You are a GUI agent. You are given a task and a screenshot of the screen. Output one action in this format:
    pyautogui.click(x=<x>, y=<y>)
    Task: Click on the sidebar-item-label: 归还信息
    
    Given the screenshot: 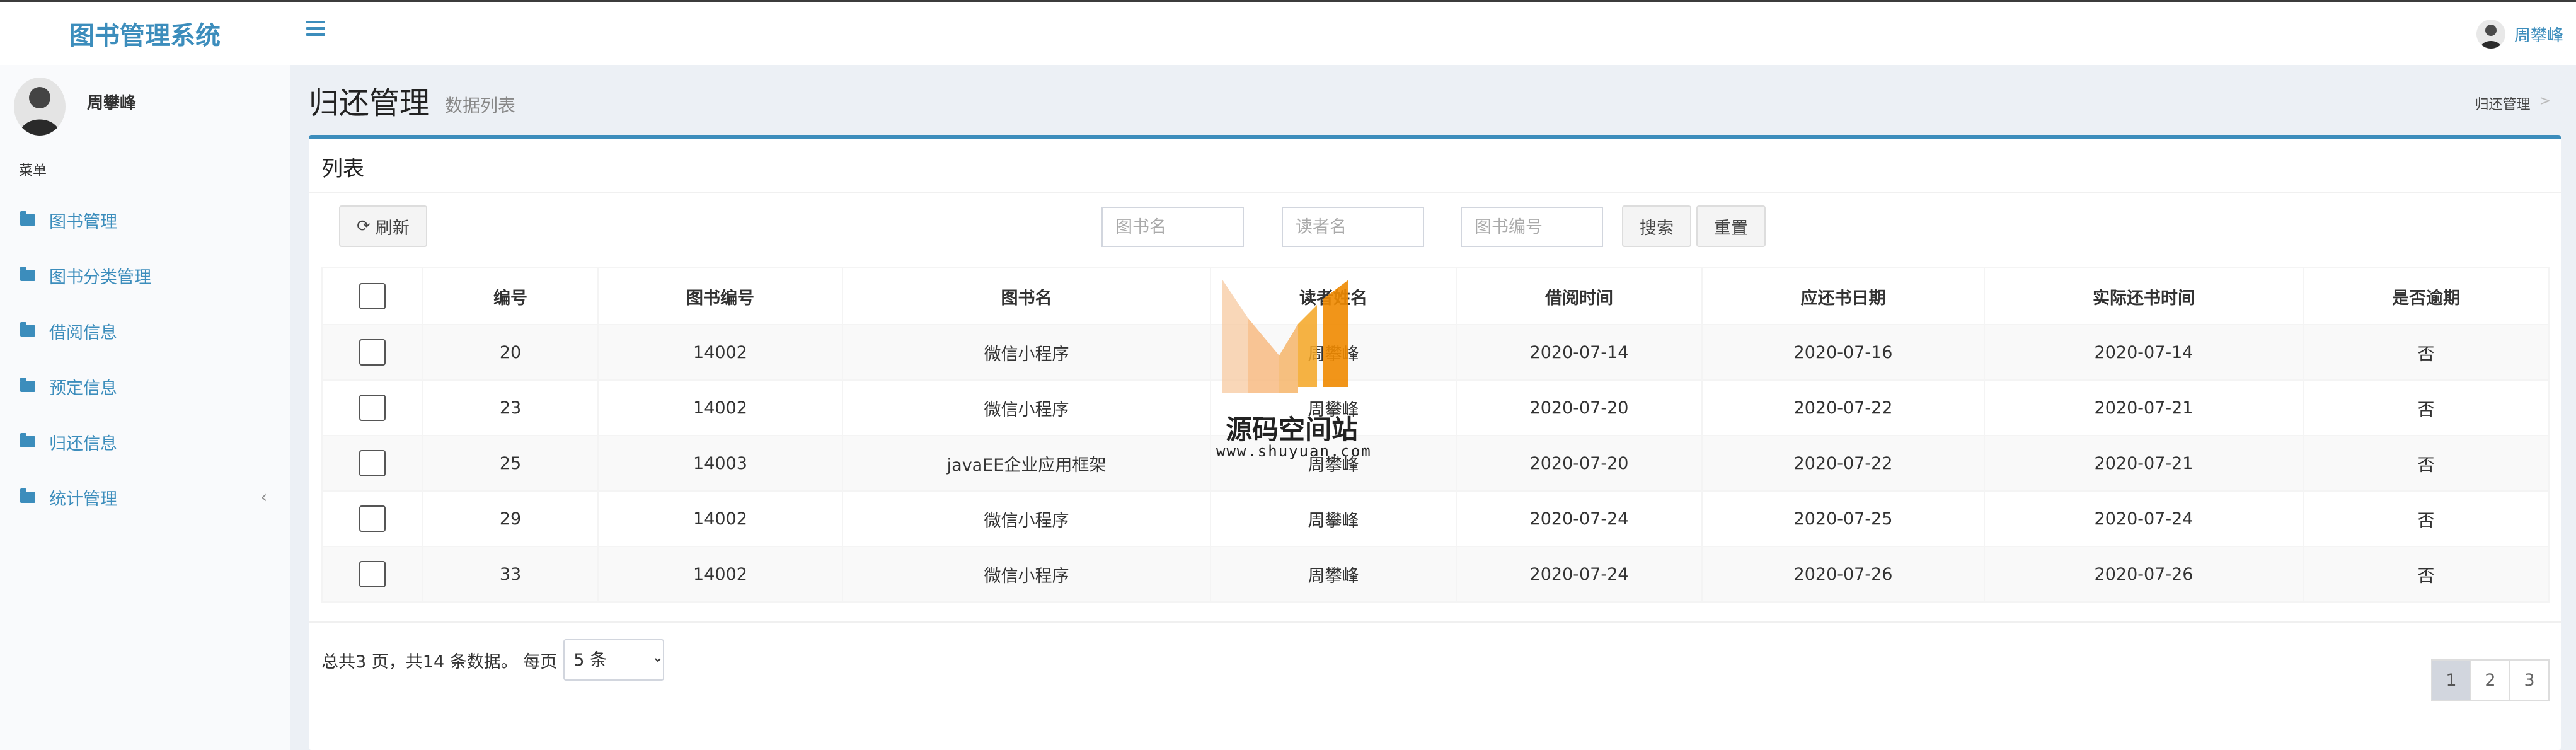 What is the action you would take?
    pyautogui.click(x=83, y=444)
    